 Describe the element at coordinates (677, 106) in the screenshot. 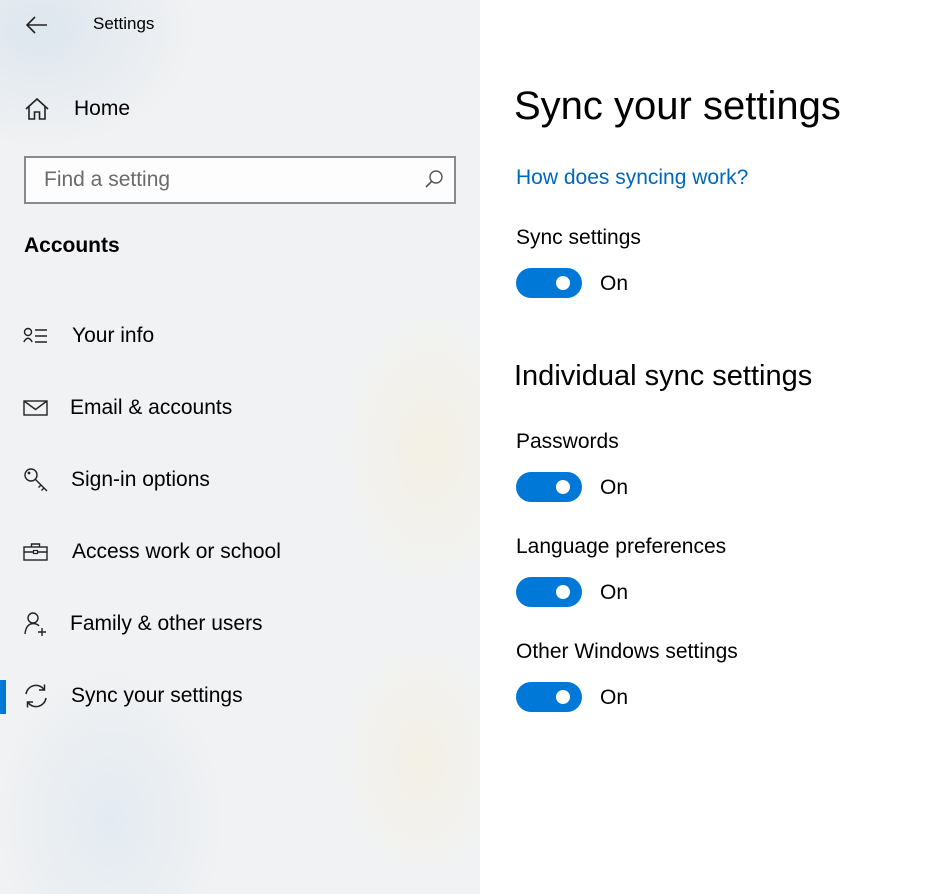

I see `page-title: Sync your settings` at that location.